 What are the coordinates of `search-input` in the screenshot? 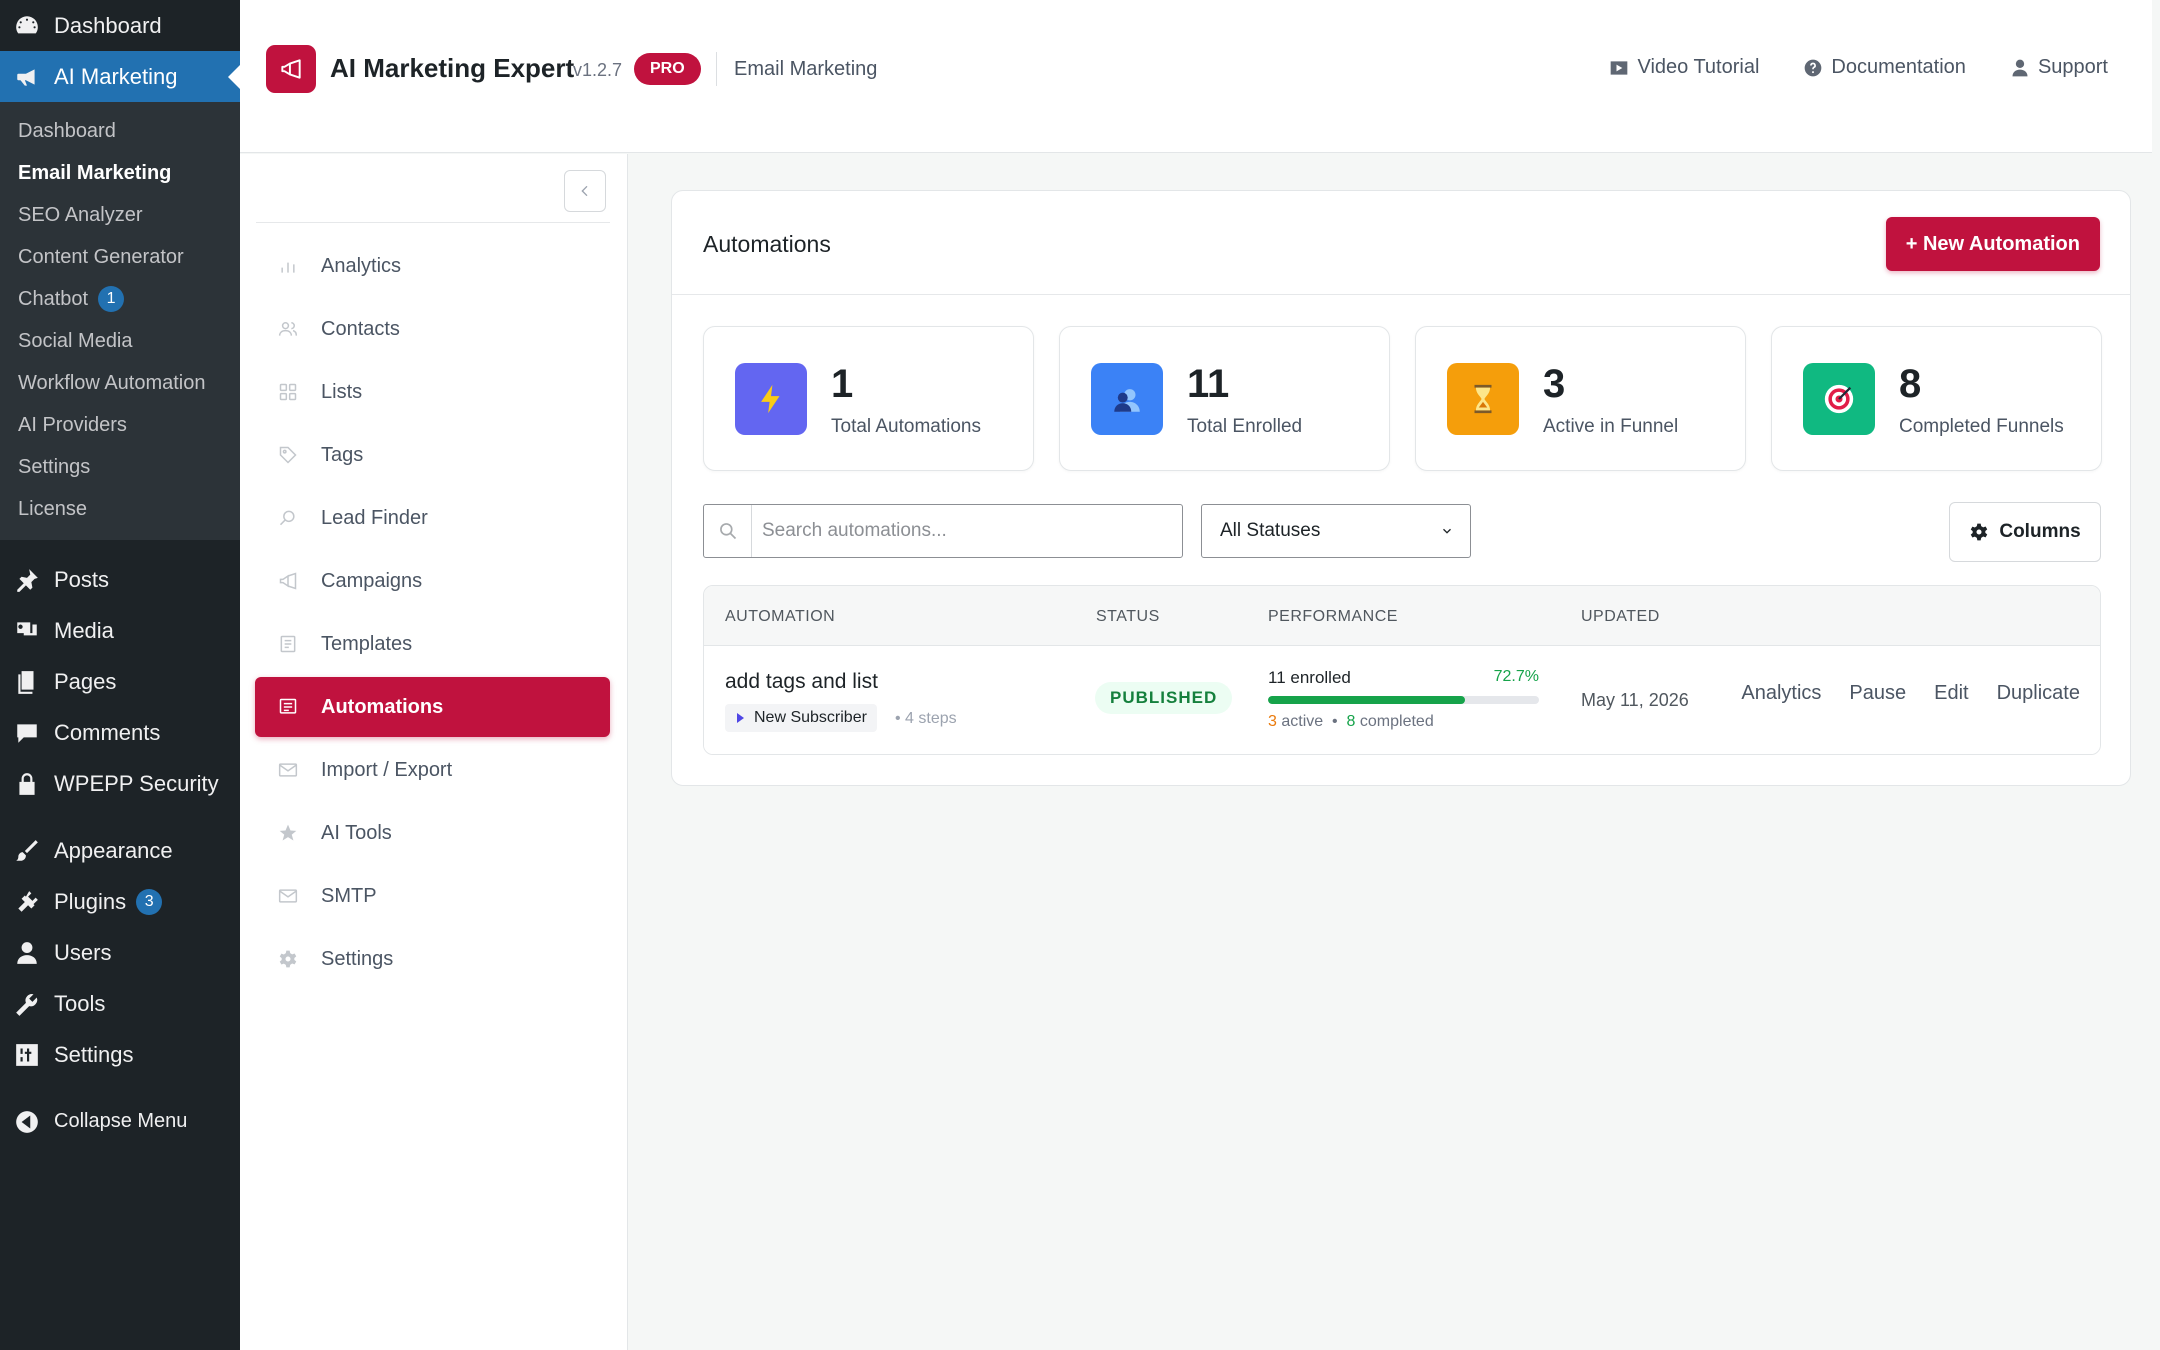 It's located at (962, 531).